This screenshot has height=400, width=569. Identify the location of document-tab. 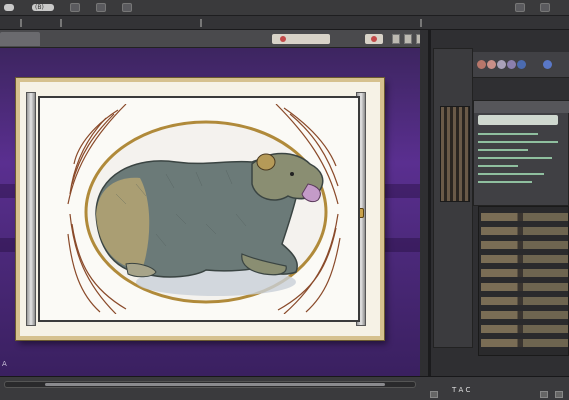
(20, 39).